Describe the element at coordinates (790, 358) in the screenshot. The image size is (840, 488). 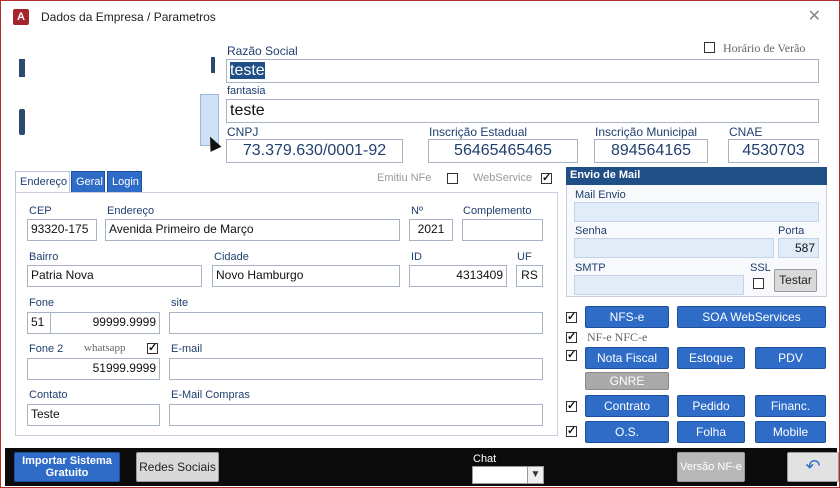
I see `pdv-button: PDV` at that location.